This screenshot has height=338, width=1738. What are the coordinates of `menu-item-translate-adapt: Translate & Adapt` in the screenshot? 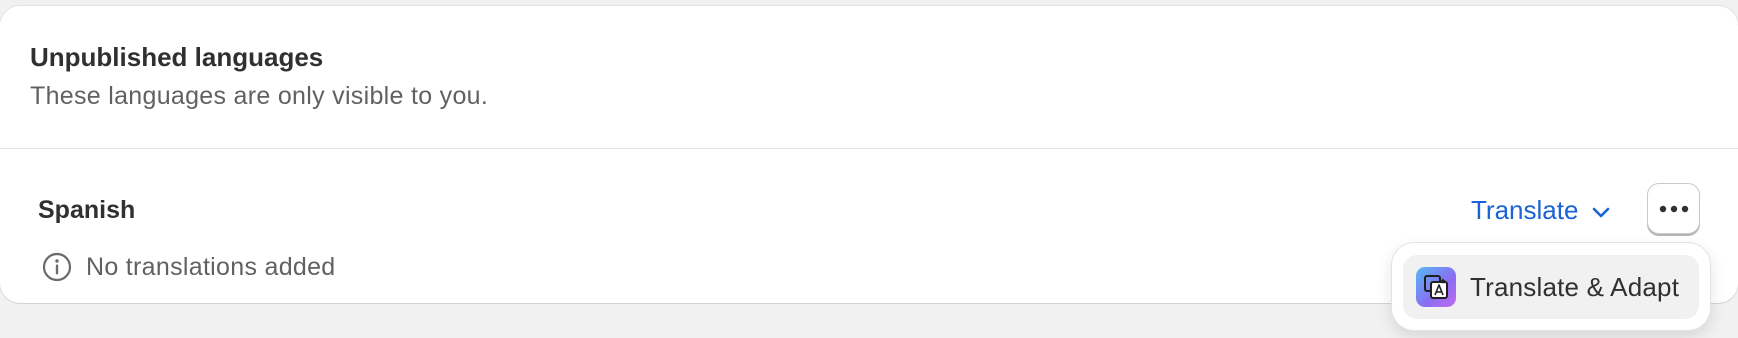 It's located at (1551, 287).